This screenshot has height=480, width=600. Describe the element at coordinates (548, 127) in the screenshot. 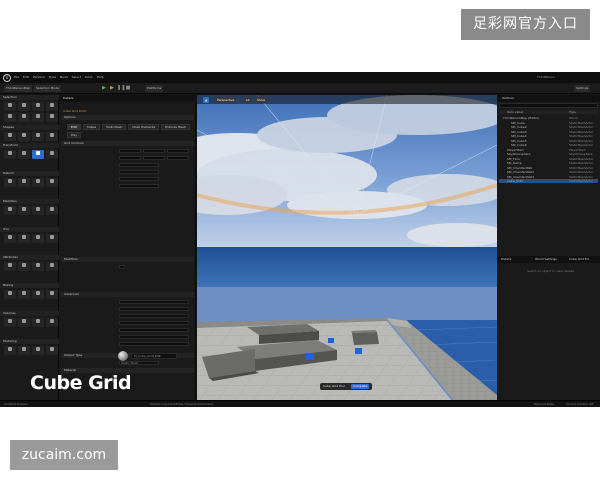

I see `outliner-row: SM_Cube2 StaticMeshActor` at that location.